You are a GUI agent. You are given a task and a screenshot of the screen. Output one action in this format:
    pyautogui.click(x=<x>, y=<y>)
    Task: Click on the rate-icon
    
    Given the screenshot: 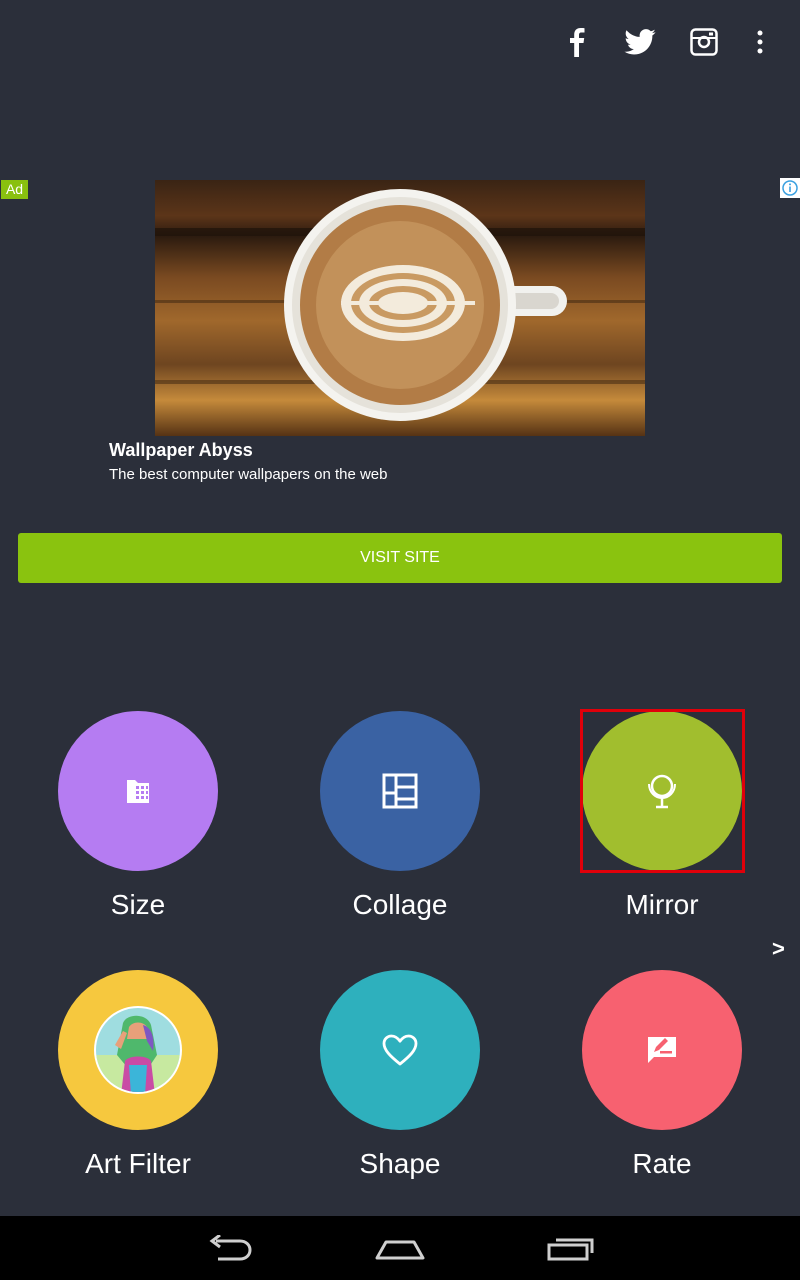 What is the action you would take?
    pyautogui.click(x=662, y=1050)
    